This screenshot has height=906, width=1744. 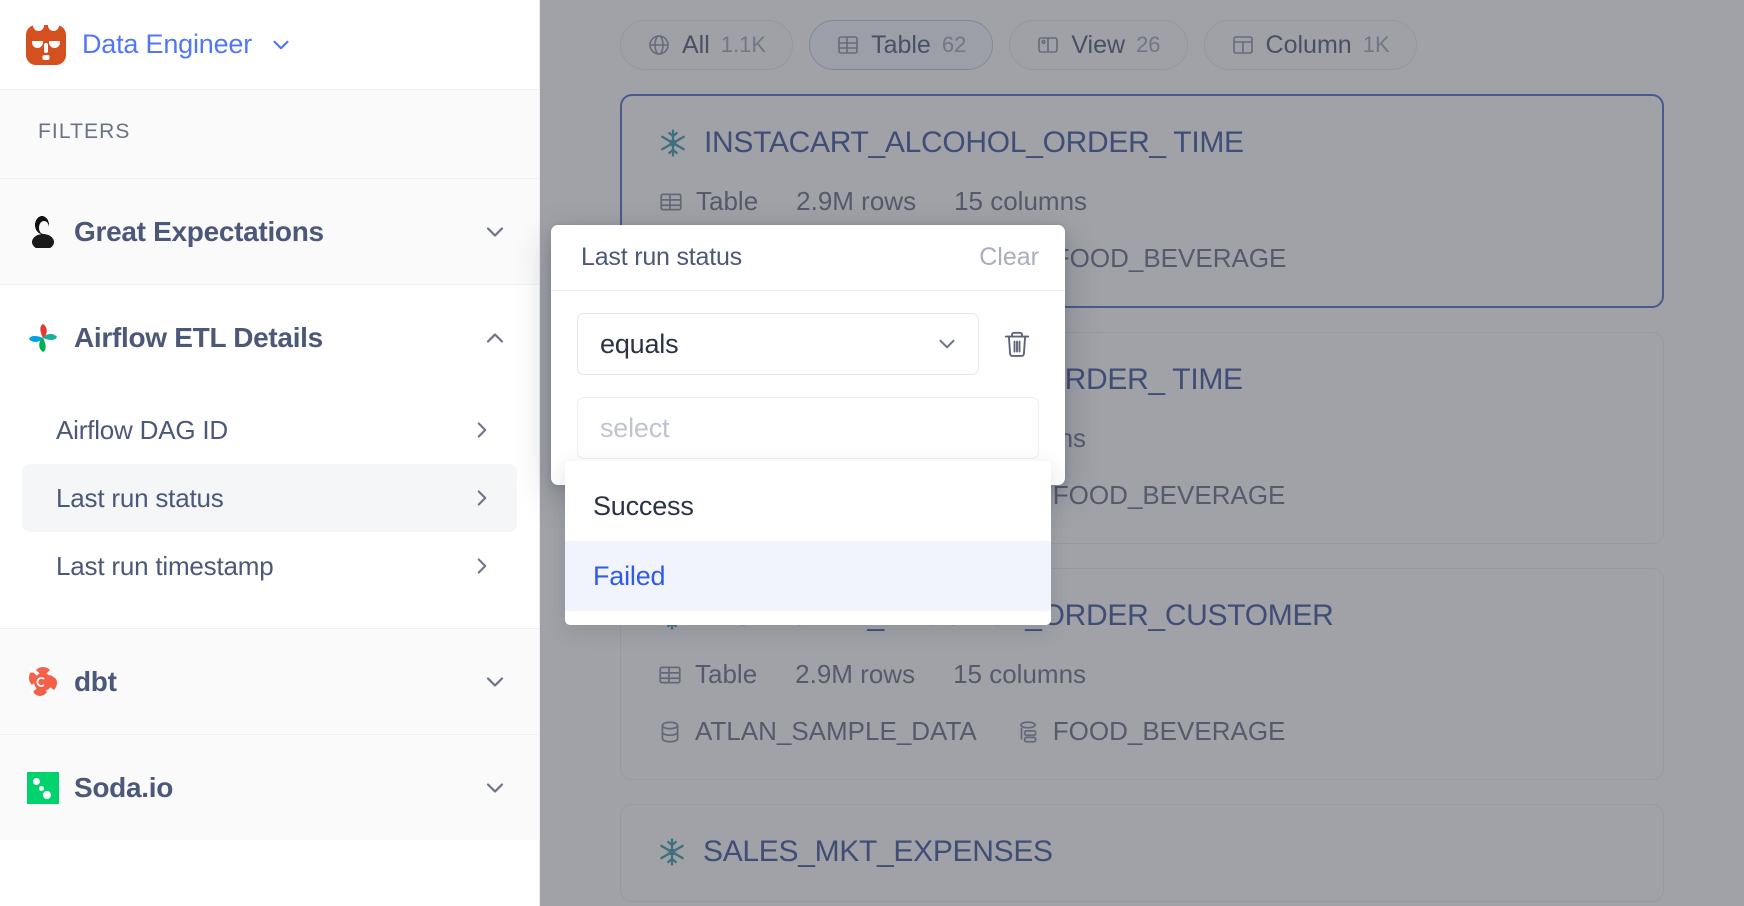 What do you see at coordinates (199, 231) in the screenshot?
I see `sidebar-section-label: Great Expectations` at bounding box center [199, 231].